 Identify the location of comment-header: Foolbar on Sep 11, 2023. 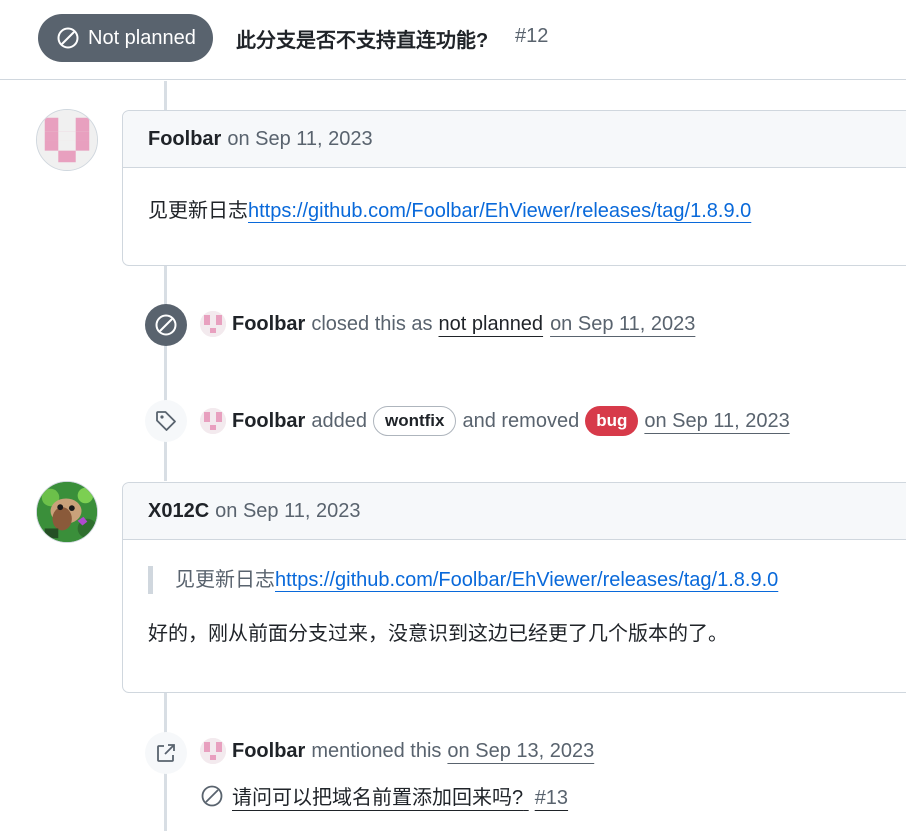
(514, 139).